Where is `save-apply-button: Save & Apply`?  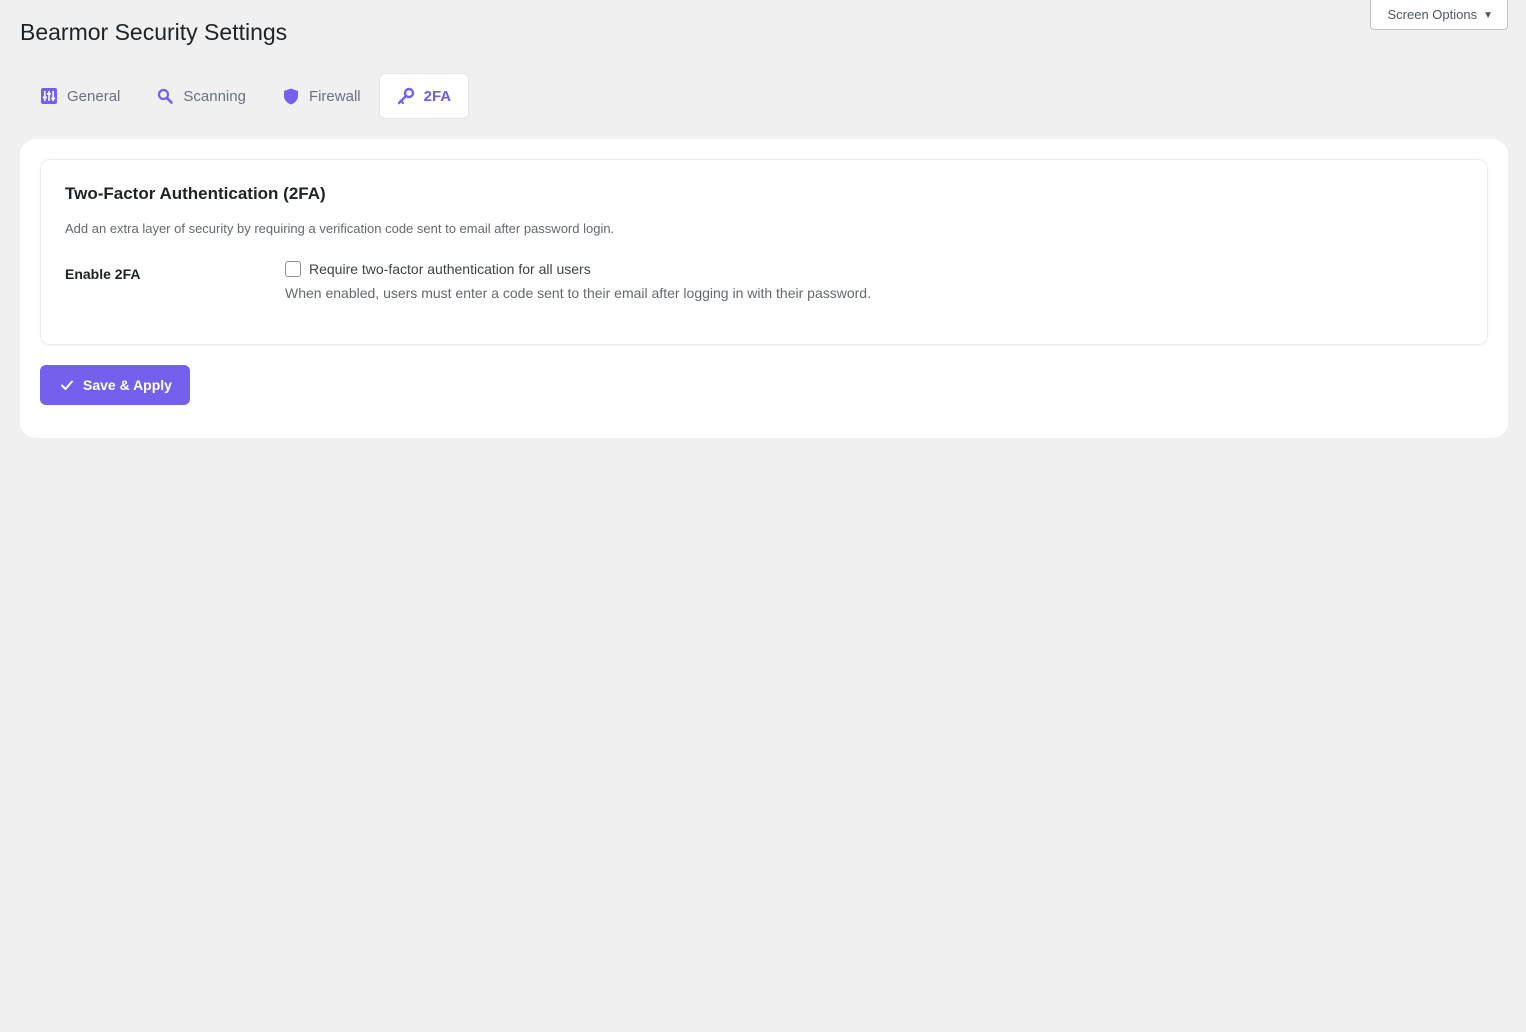
save-apply-button: Save & Apply is located at coordinates (115, 385).